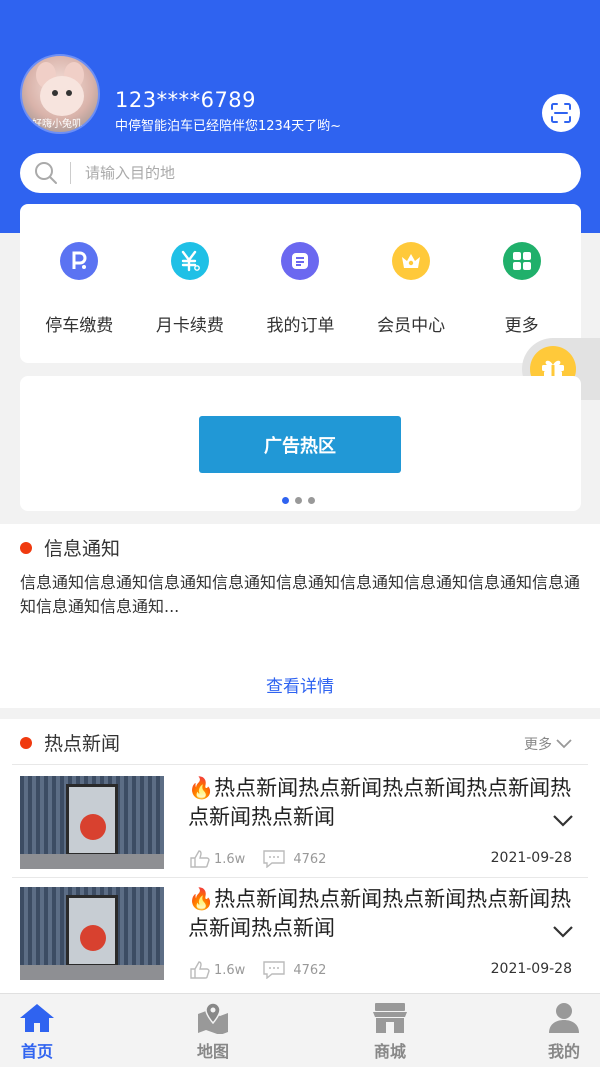 Image resolution: width=600 pixels, height=1067 pixels. I want to click on scan-button, so click(561, 113).